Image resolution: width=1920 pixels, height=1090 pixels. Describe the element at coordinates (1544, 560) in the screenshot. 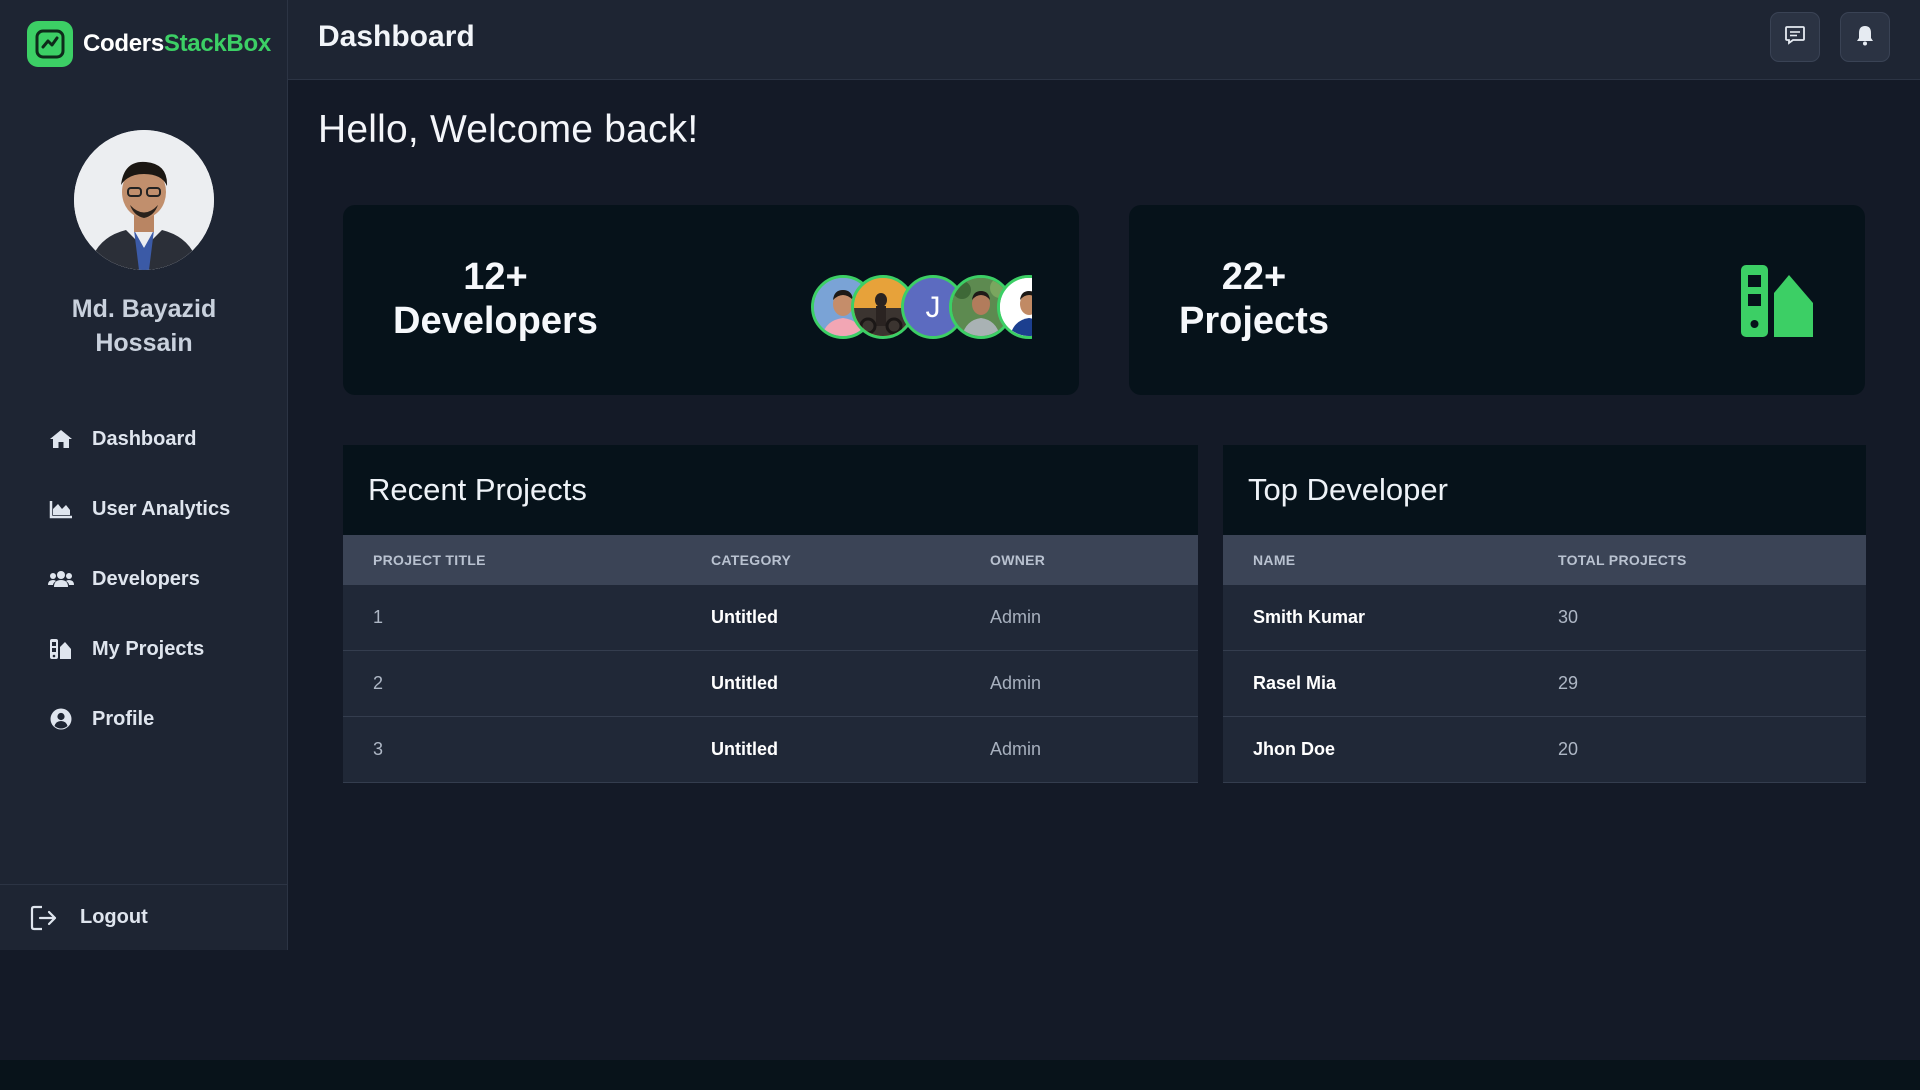

I see `top-developer-header: NAME TOTAL PROJECTS` at that location.